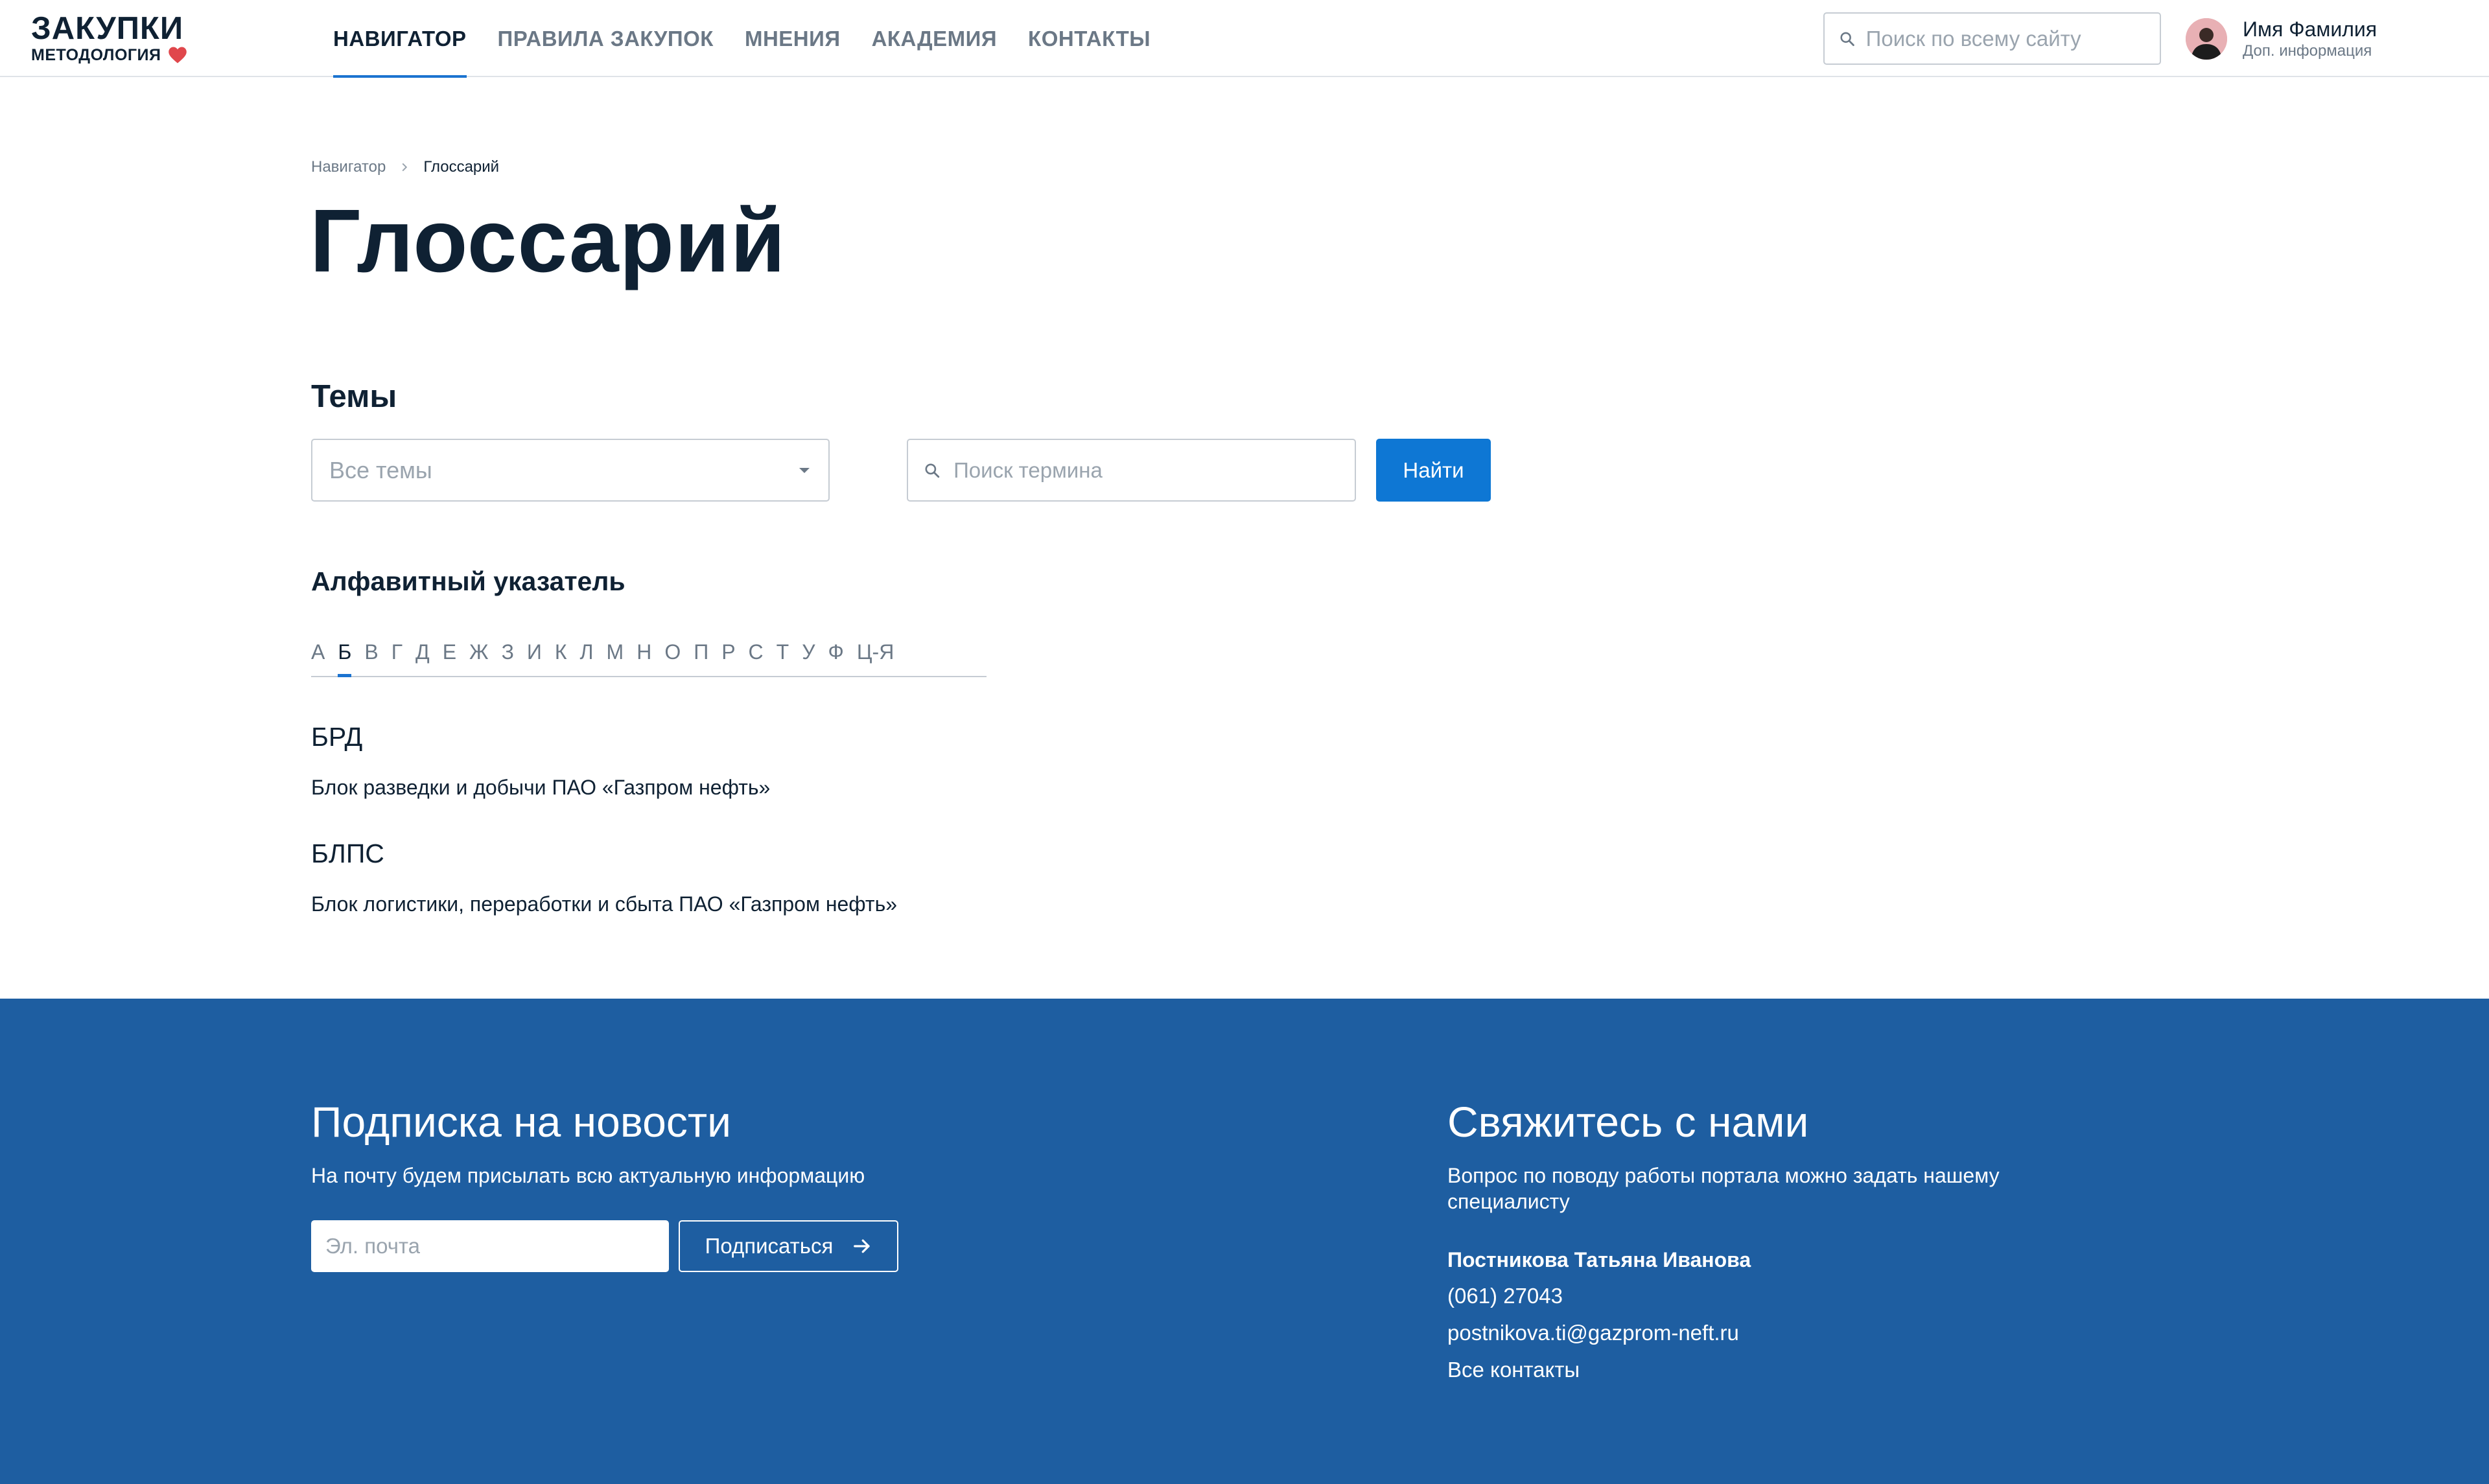 This screenshot has width=2489, height=1484. Describe the element at coordinates (508, 654) in the screenshot. I see `letter-z: З` at that location.